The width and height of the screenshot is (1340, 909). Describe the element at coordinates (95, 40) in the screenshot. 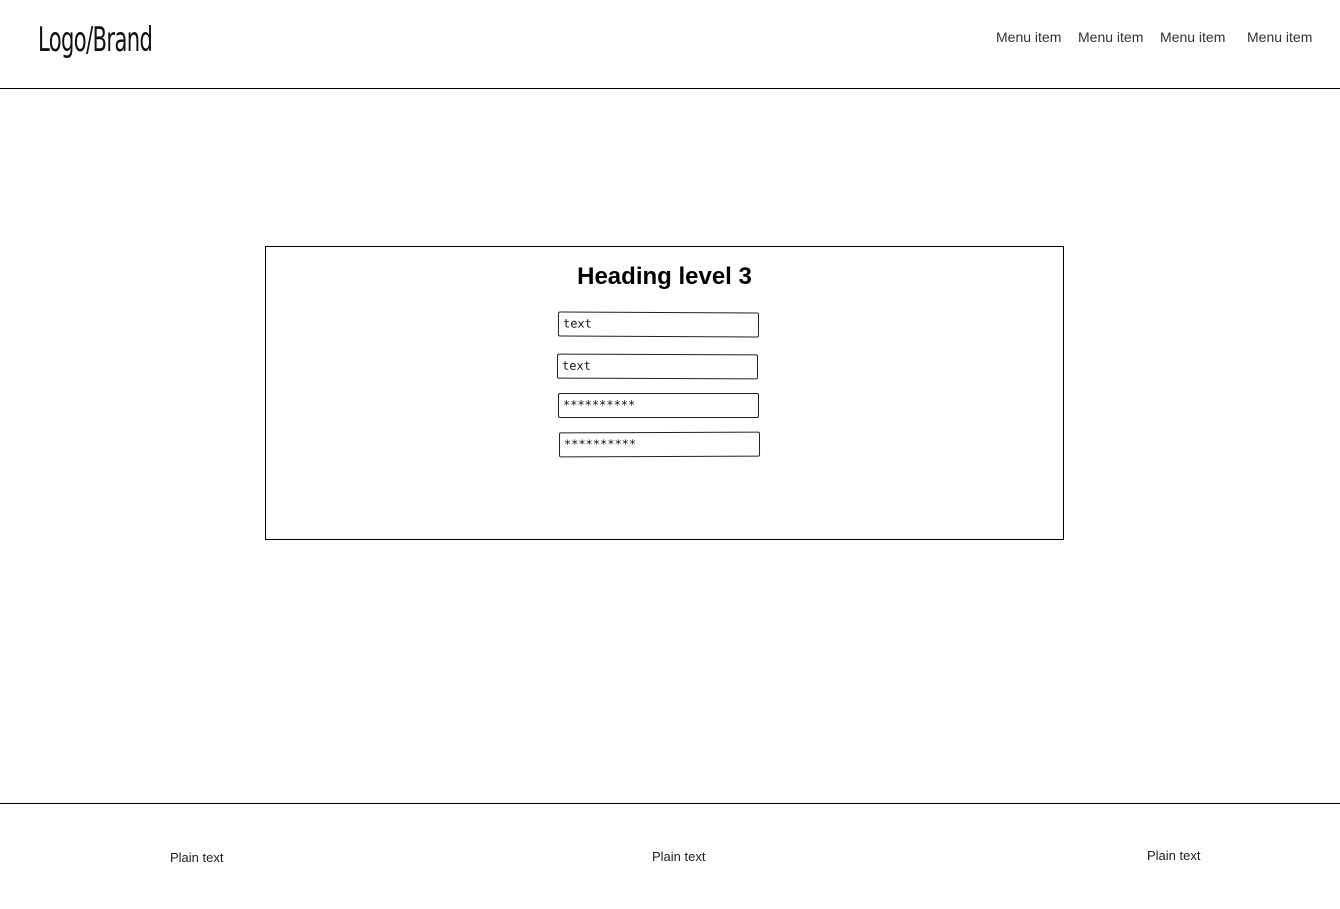

I see `logo-brand: Logo/Brand` at that location.